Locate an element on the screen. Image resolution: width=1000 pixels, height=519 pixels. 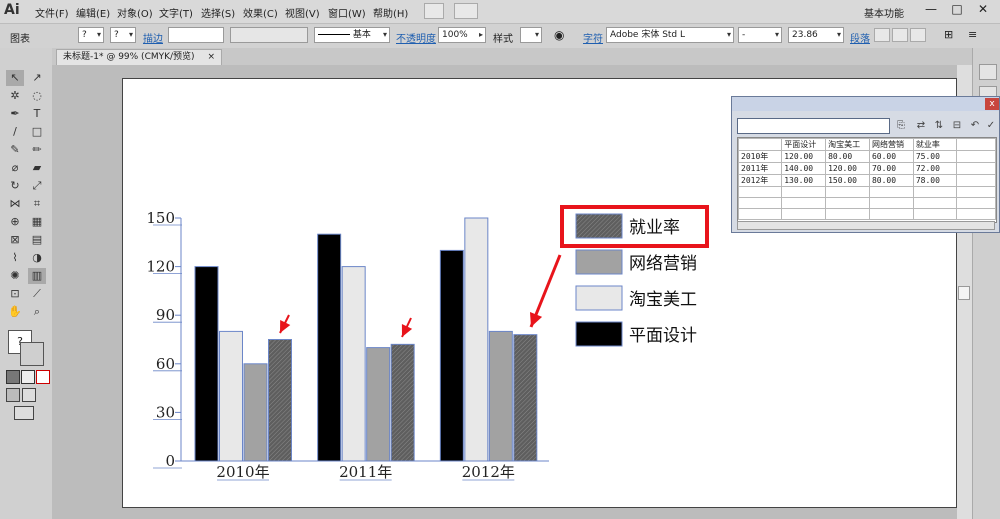
x-tick-label: 2011年 is located at coordinates (365, 472).